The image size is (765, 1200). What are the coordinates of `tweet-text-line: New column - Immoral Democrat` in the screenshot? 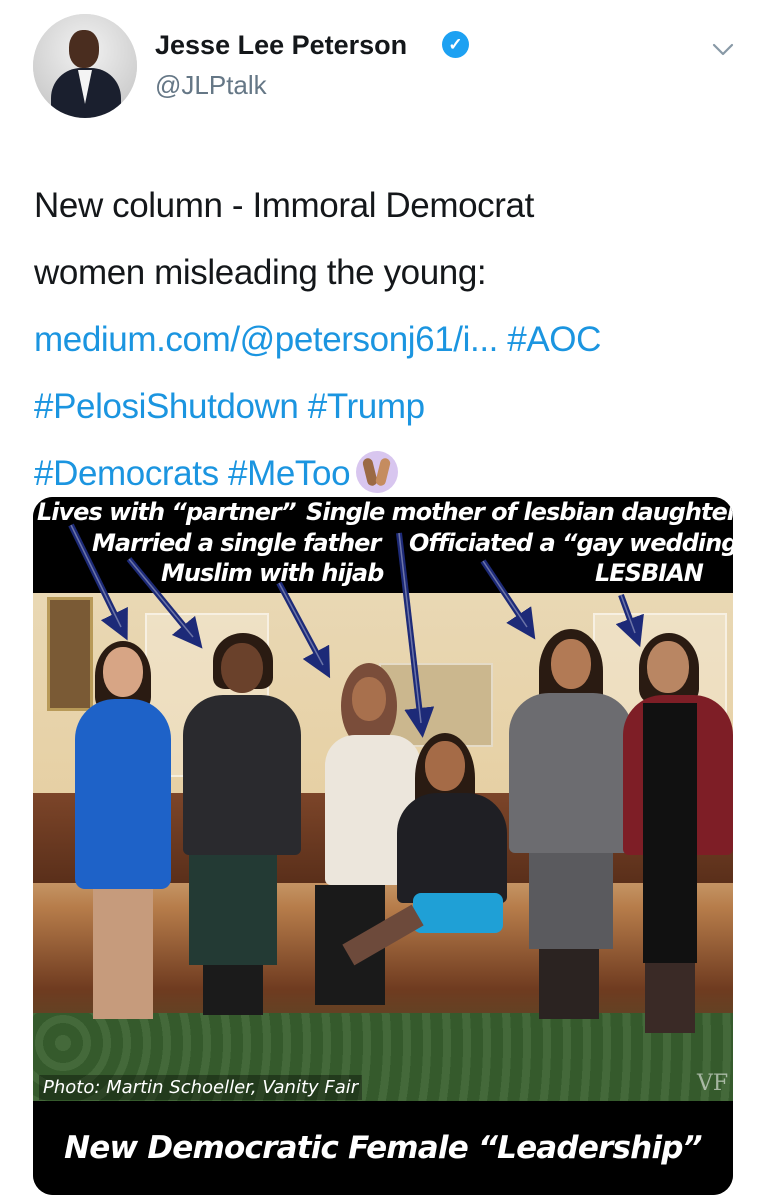 It's located at (284, 205).